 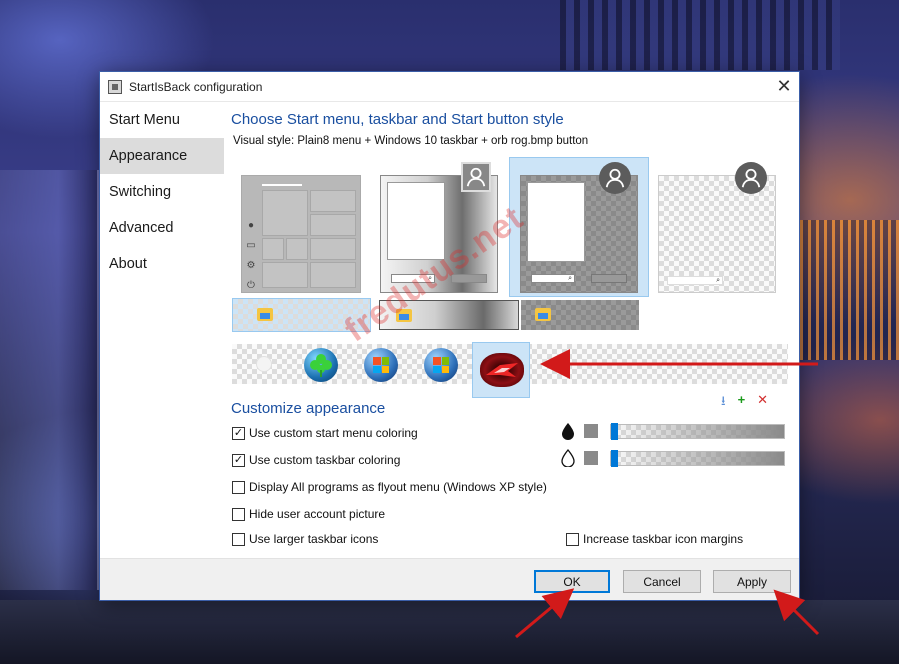 I want to click on background-desk, so click(x=449, y=632).